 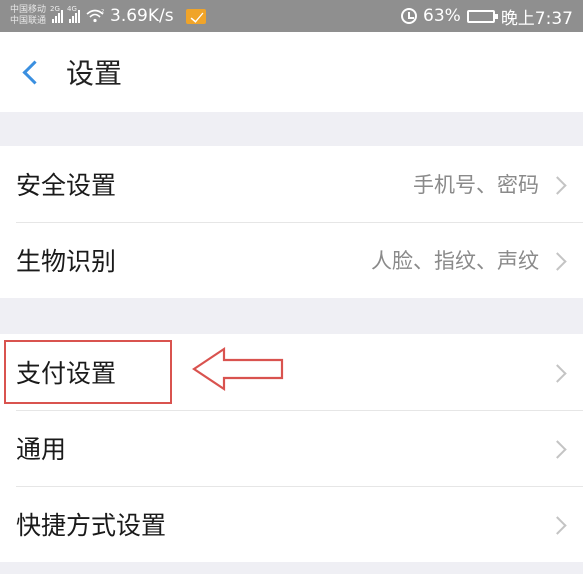 I want to click on status-bar: 中国移动 中国联通 2G 4G 2 3.69K/s 63% 晚上7:37, so click(x=291, y=16).